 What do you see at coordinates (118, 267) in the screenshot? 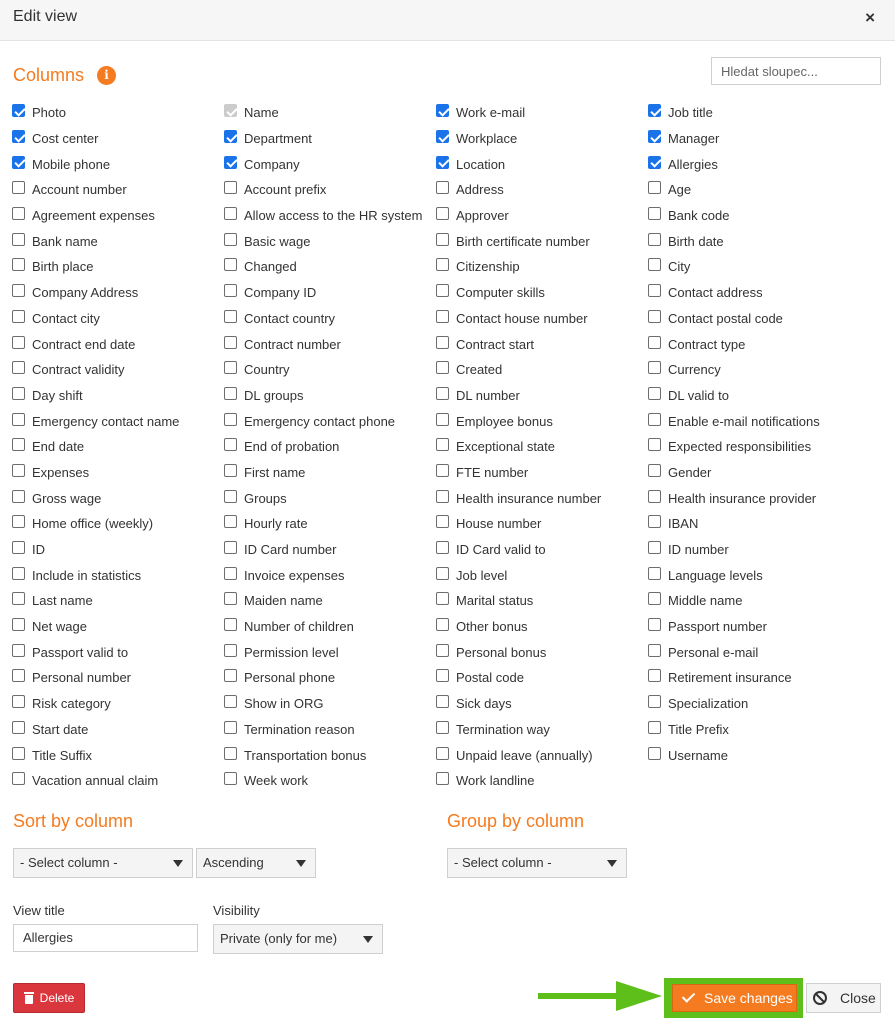
I see `column-option: Birth place` at bounding box center [118, 267].